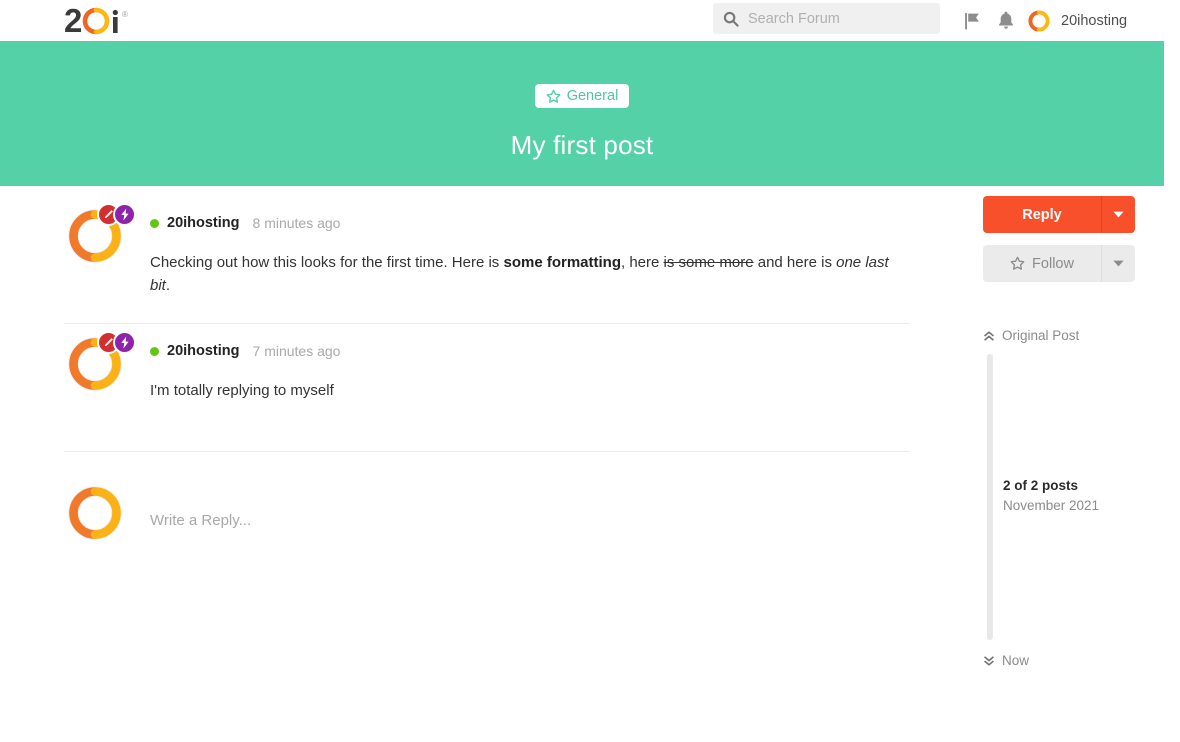 This screenshot has width=1180, height=742. I want to click on follow-dropdown-toggle, so click(1118, 263).